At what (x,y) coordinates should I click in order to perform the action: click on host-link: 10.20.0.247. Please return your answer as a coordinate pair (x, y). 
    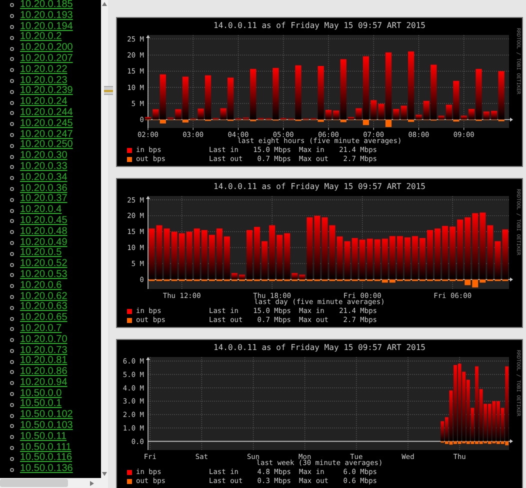
    Looking at the image, I should click on (46, 135).